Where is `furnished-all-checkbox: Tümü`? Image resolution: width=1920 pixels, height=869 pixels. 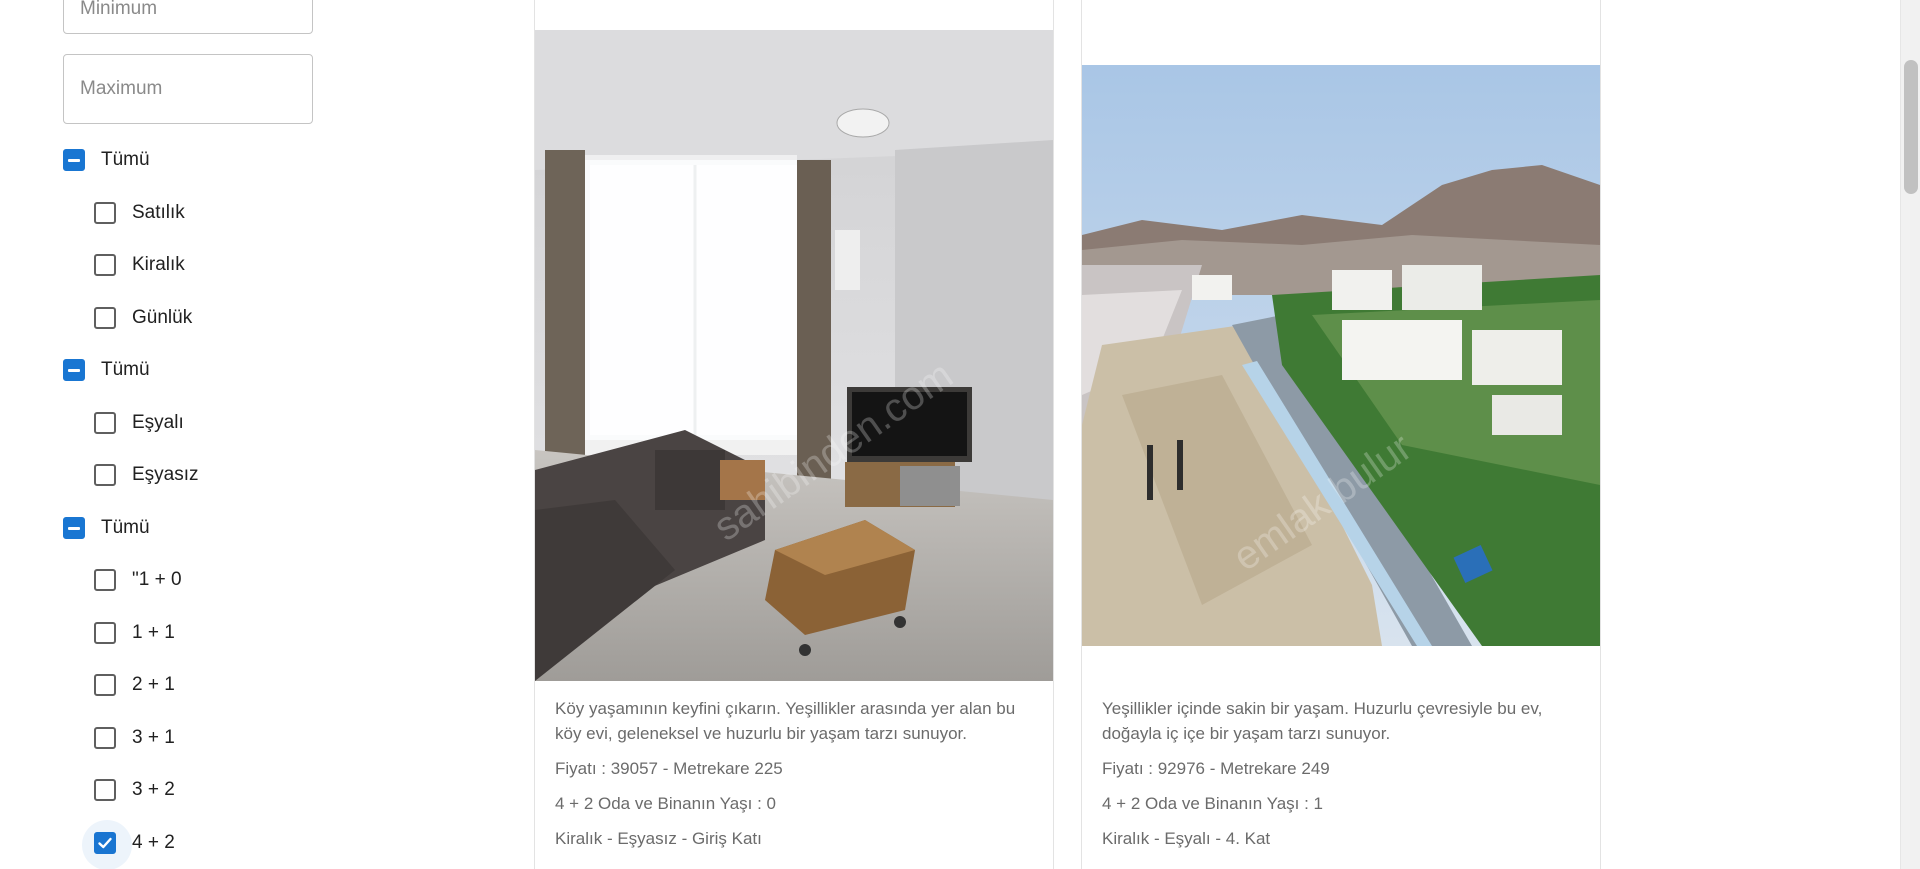 furnished-all-checkbox: Tümü is located at coordinates (106, 370).